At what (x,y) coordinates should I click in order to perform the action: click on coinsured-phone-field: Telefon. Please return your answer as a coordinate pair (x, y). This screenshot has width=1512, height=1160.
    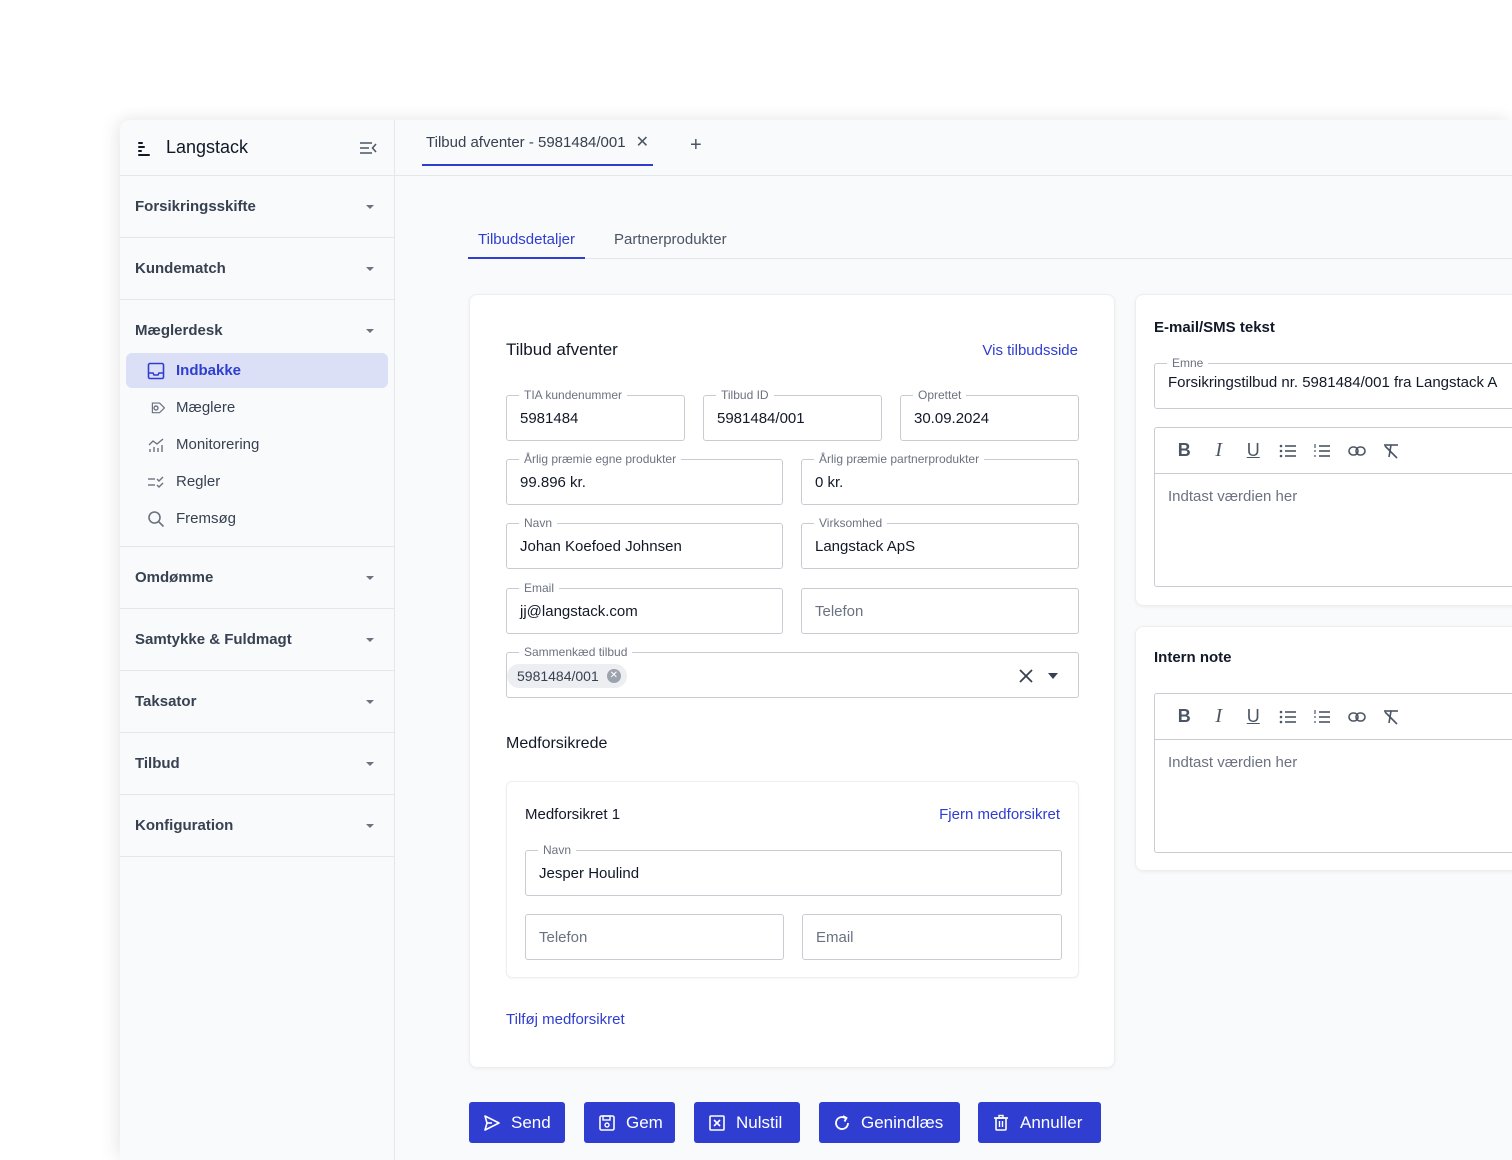
    Looking at the image, I should click on (654, 937).